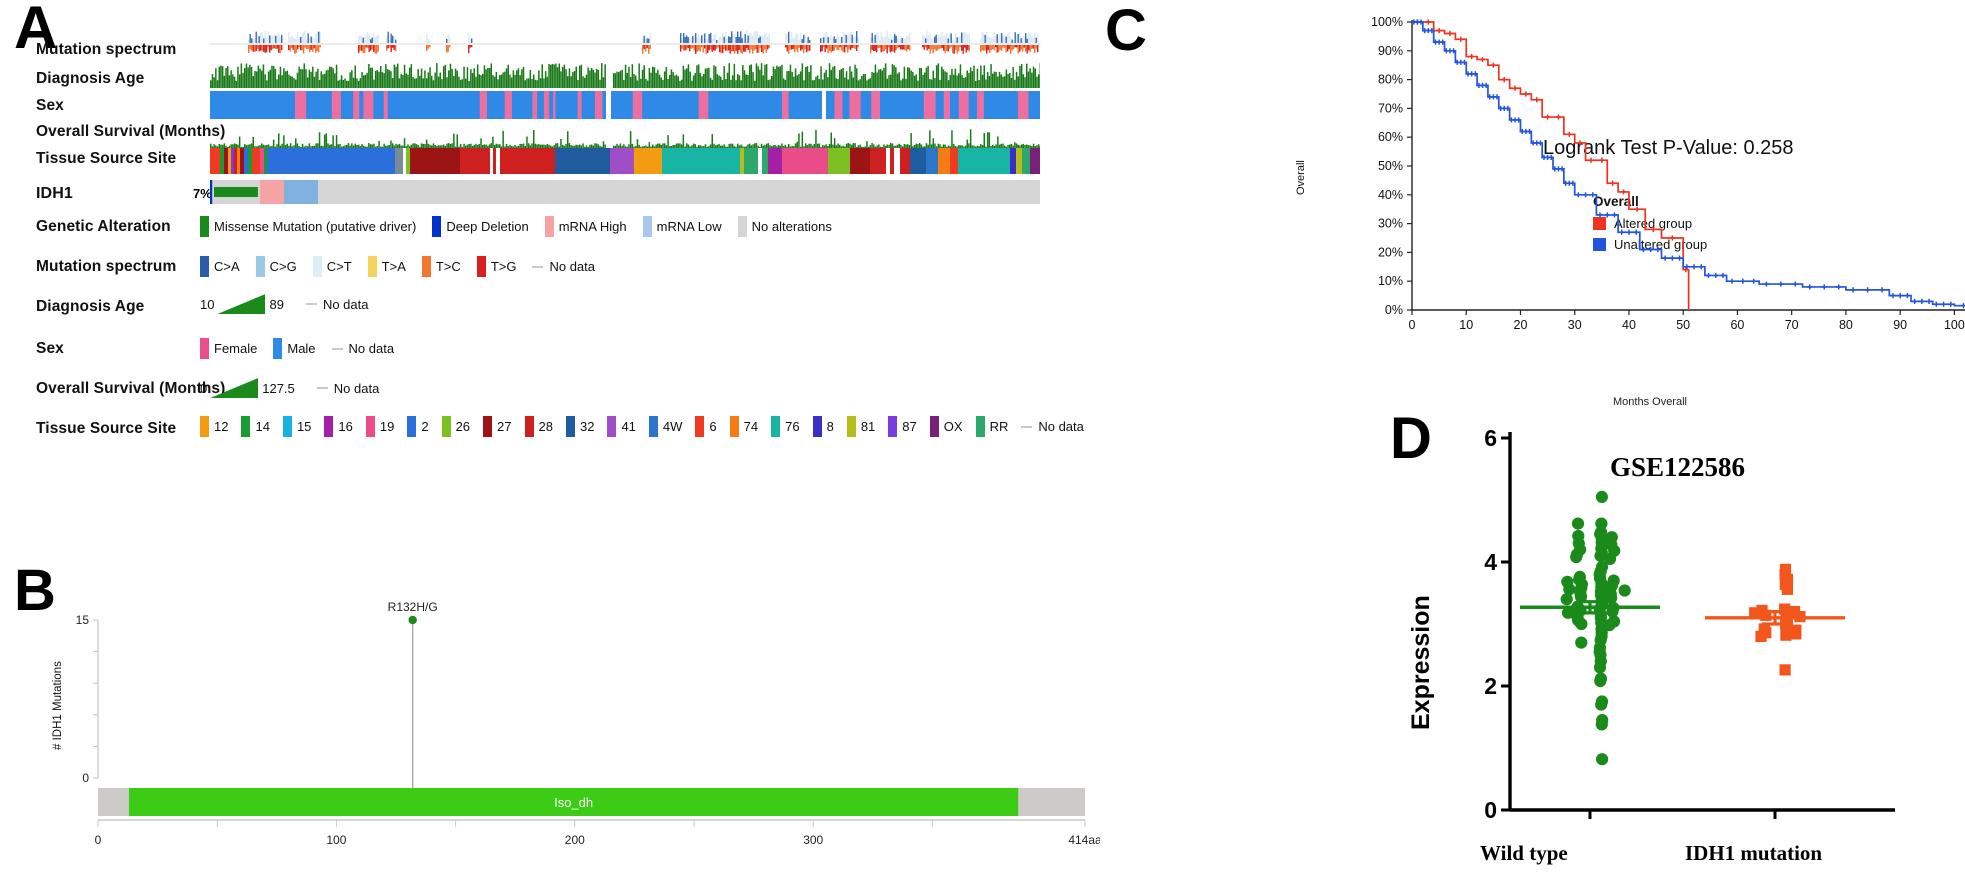  I want to click on panel-b-xend-label: 414aa, so click(1084, 840).